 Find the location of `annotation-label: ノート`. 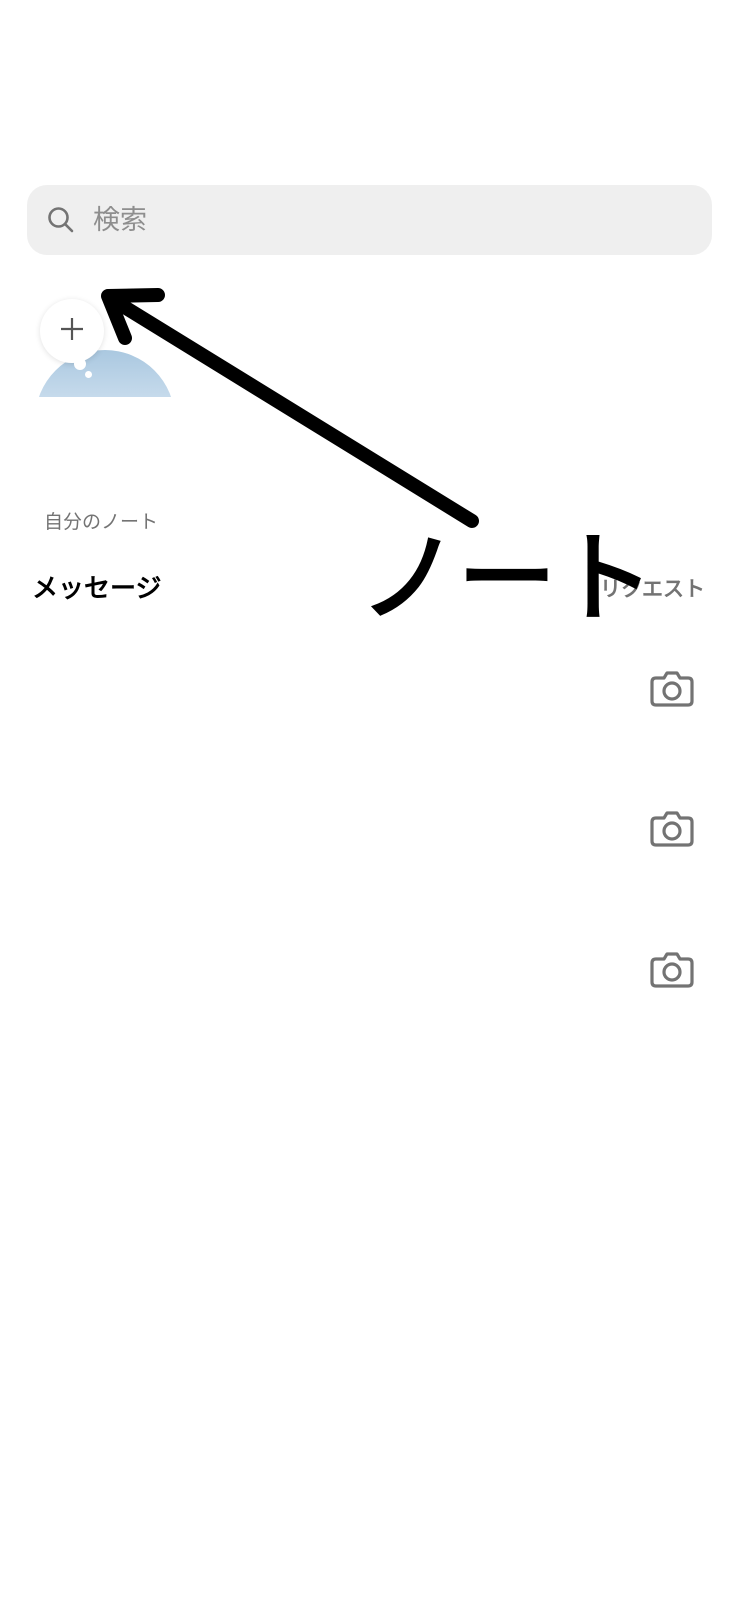

annotation-label: ノート is located at coordinates (507, 579).